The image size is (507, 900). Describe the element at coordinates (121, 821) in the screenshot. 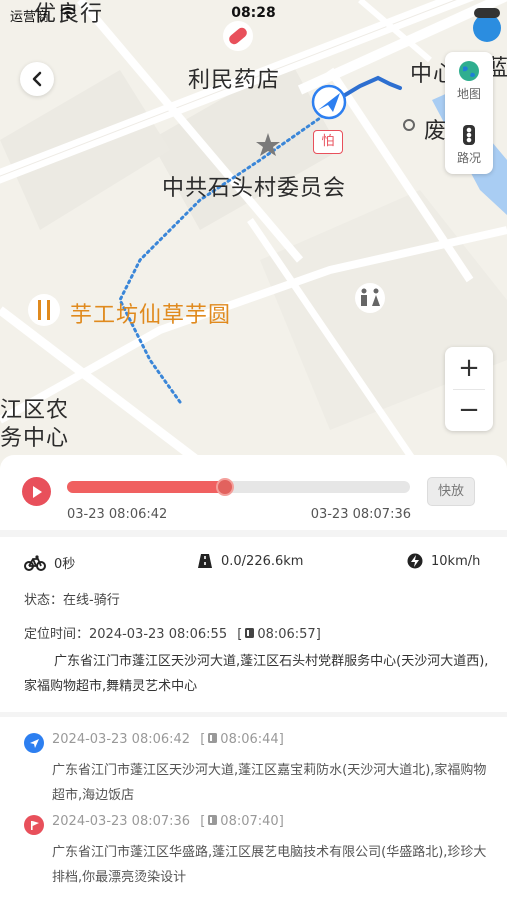

I see `event-time: 2024-03-23 08:07:36` at that location.